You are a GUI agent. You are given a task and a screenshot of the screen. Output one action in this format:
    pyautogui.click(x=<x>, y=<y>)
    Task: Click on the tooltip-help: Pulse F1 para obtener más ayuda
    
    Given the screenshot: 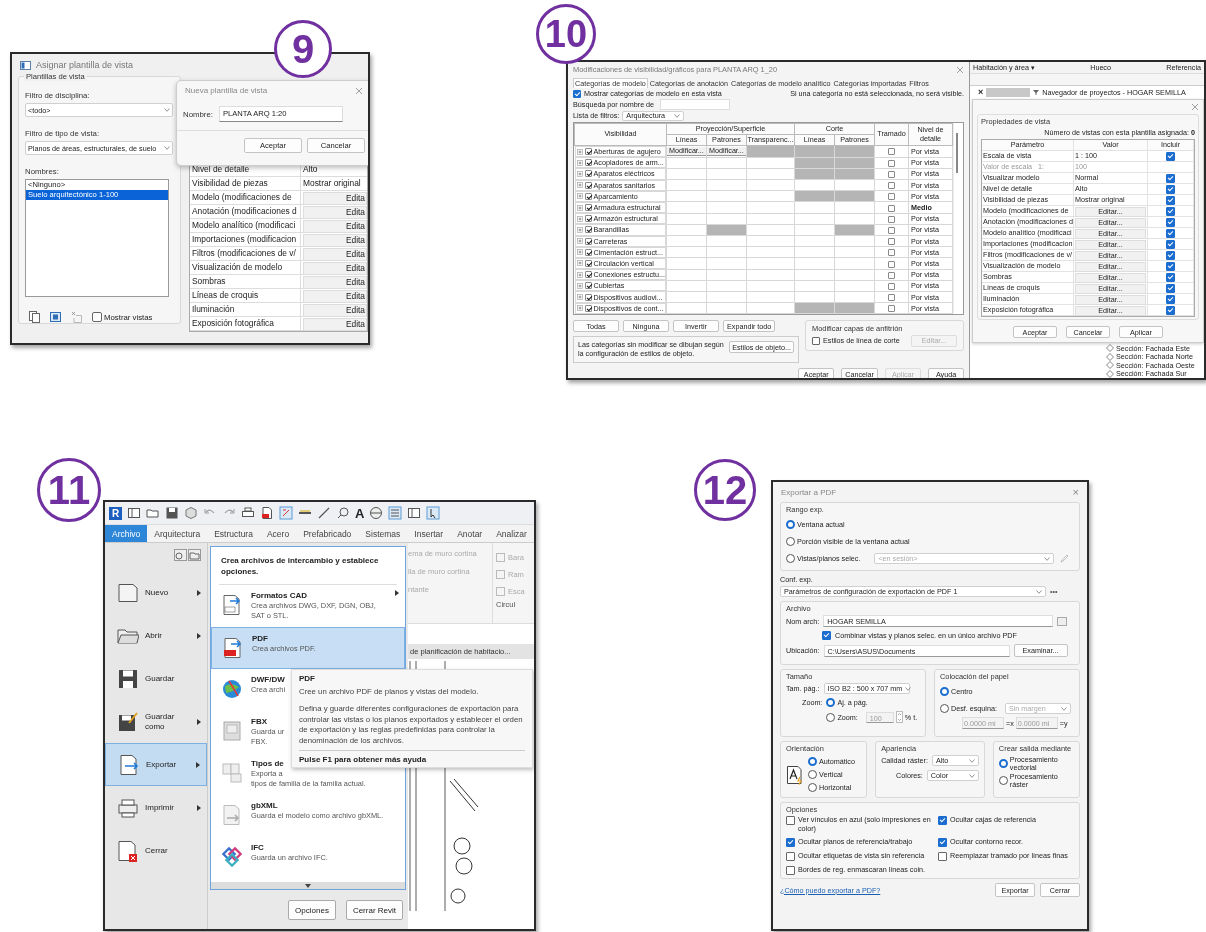 What is the action you would take?
    pyautogui.click(x=363, y=759)
    